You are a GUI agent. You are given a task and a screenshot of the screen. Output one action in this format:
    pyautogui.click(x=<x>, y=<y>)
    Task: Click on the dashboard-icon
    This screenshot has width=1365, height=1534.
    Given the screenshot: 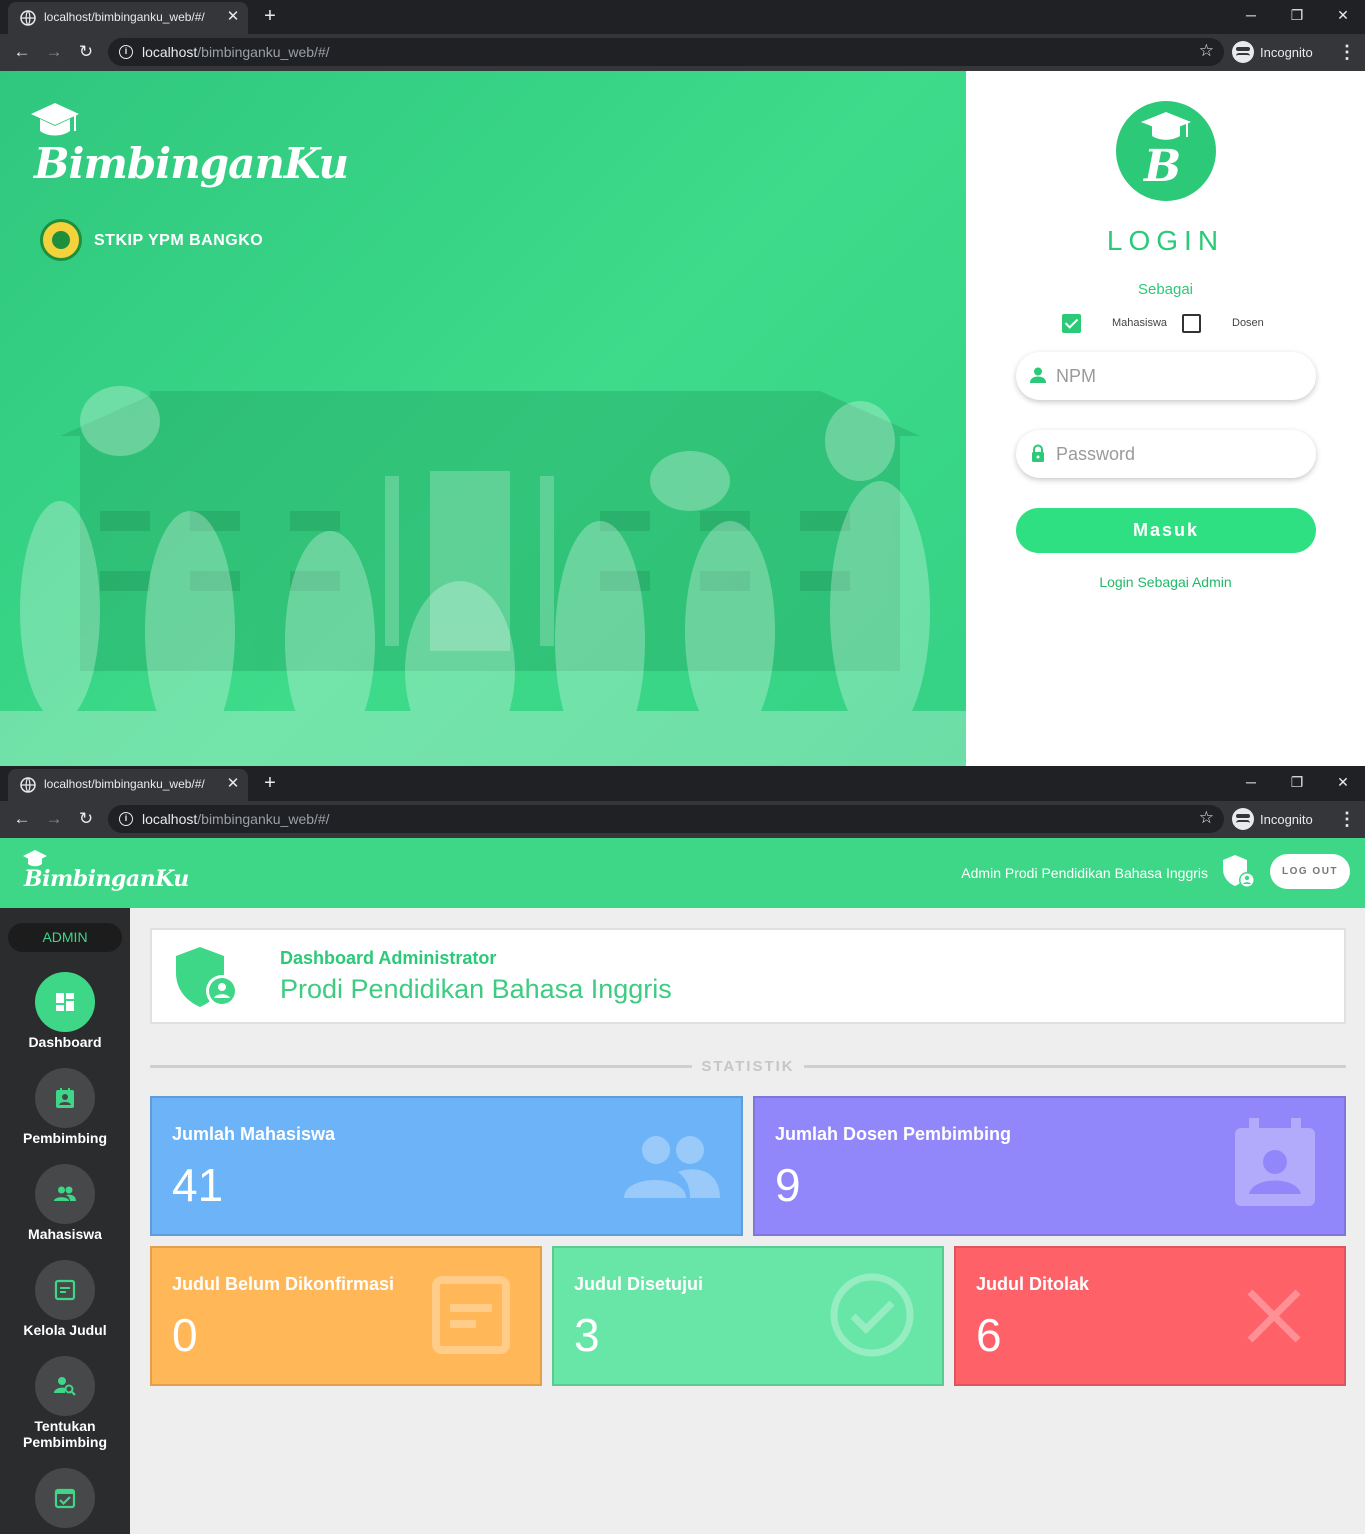 What is the action you would take?
    pyautogui.click(x=65, y=1002)
    